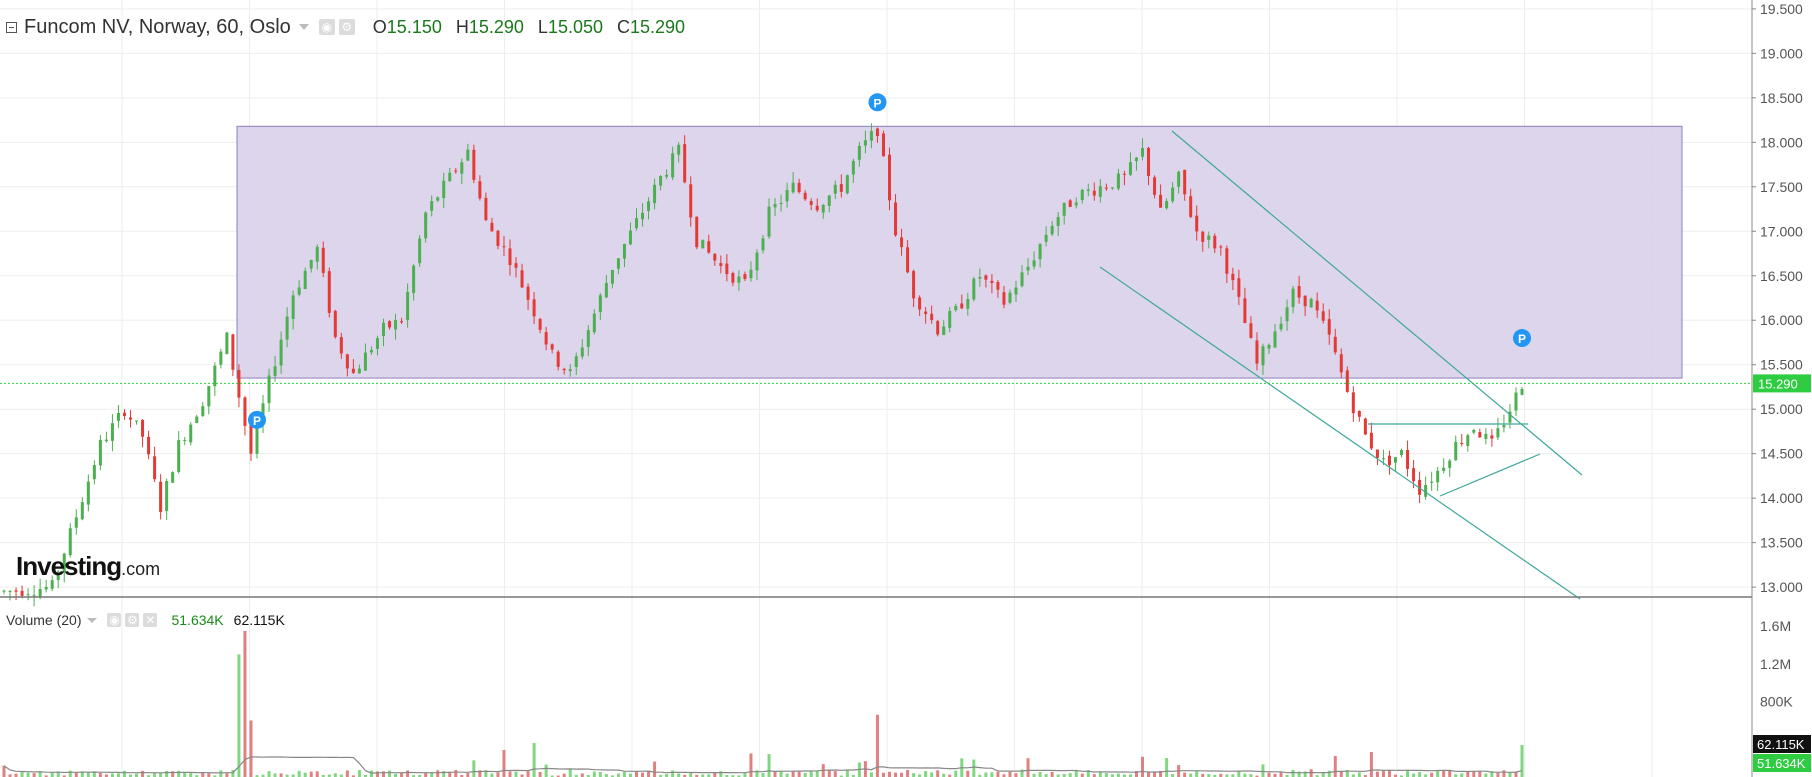  Describe the element at coordinates (132, 620) in the screenshot. I see `gear-icon: ⚙` at that location.